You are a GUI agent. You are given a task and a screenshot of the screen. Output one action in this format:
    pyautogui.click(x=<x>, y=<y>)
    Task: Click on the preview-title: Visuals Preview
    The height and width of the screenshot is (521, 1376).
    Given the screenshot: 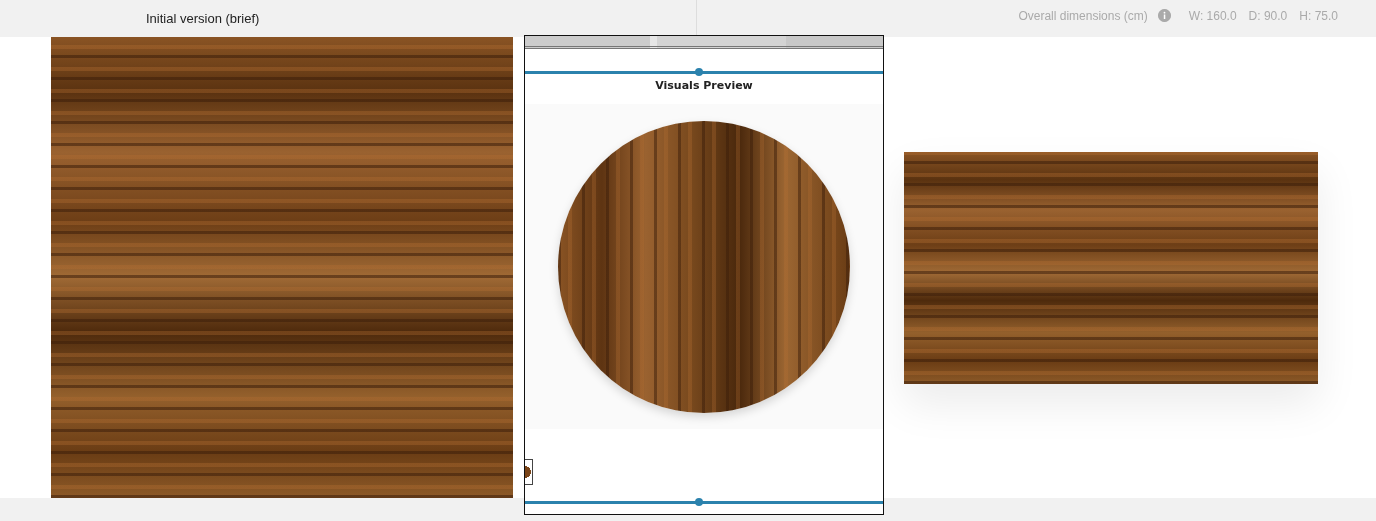 What is the action you would take?
    pyautogui.click(x=704, y=85)
    